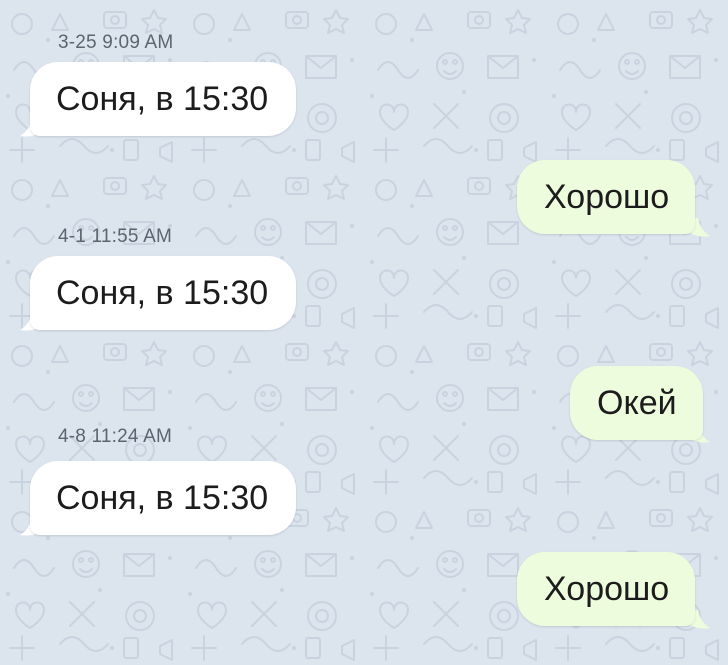  Describe the element at coordinates (116, 42) in the screenshot. I see `message-timestamp: 3-25 9:09 AM` at that location.